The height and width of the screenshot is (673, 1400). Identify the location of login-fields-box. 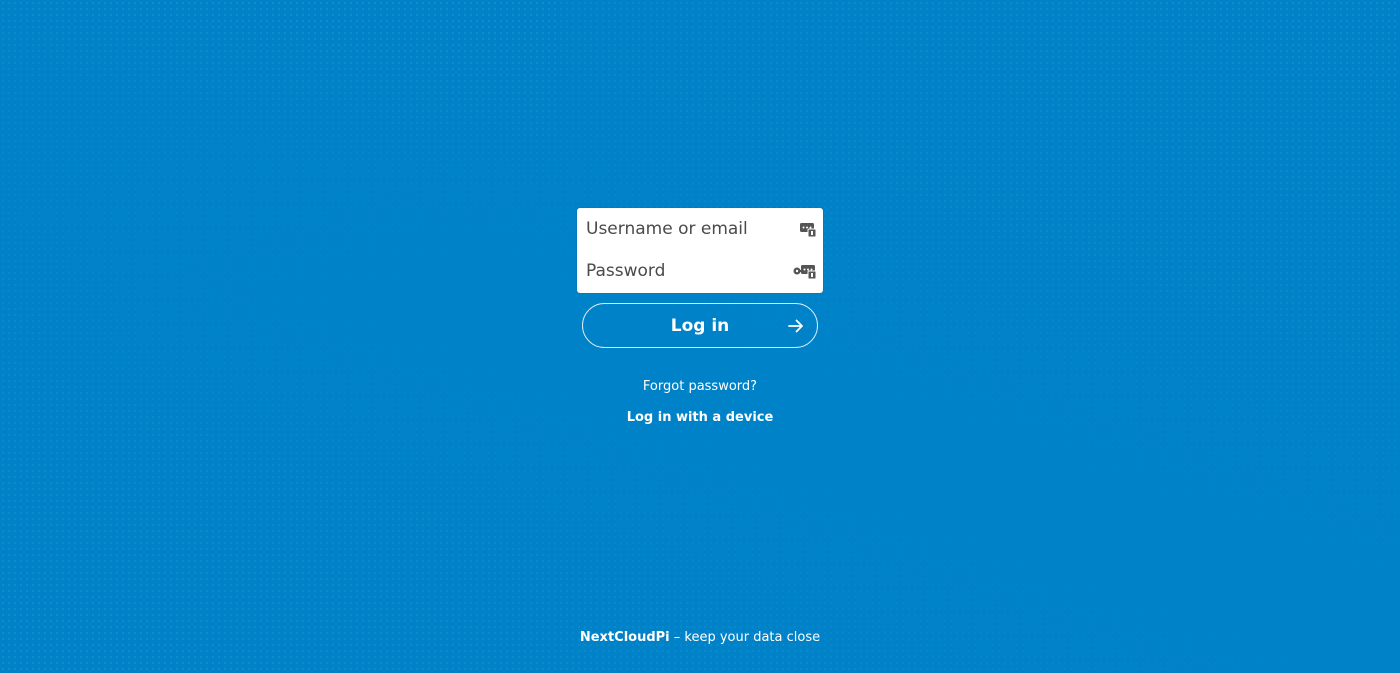
(700, 250).